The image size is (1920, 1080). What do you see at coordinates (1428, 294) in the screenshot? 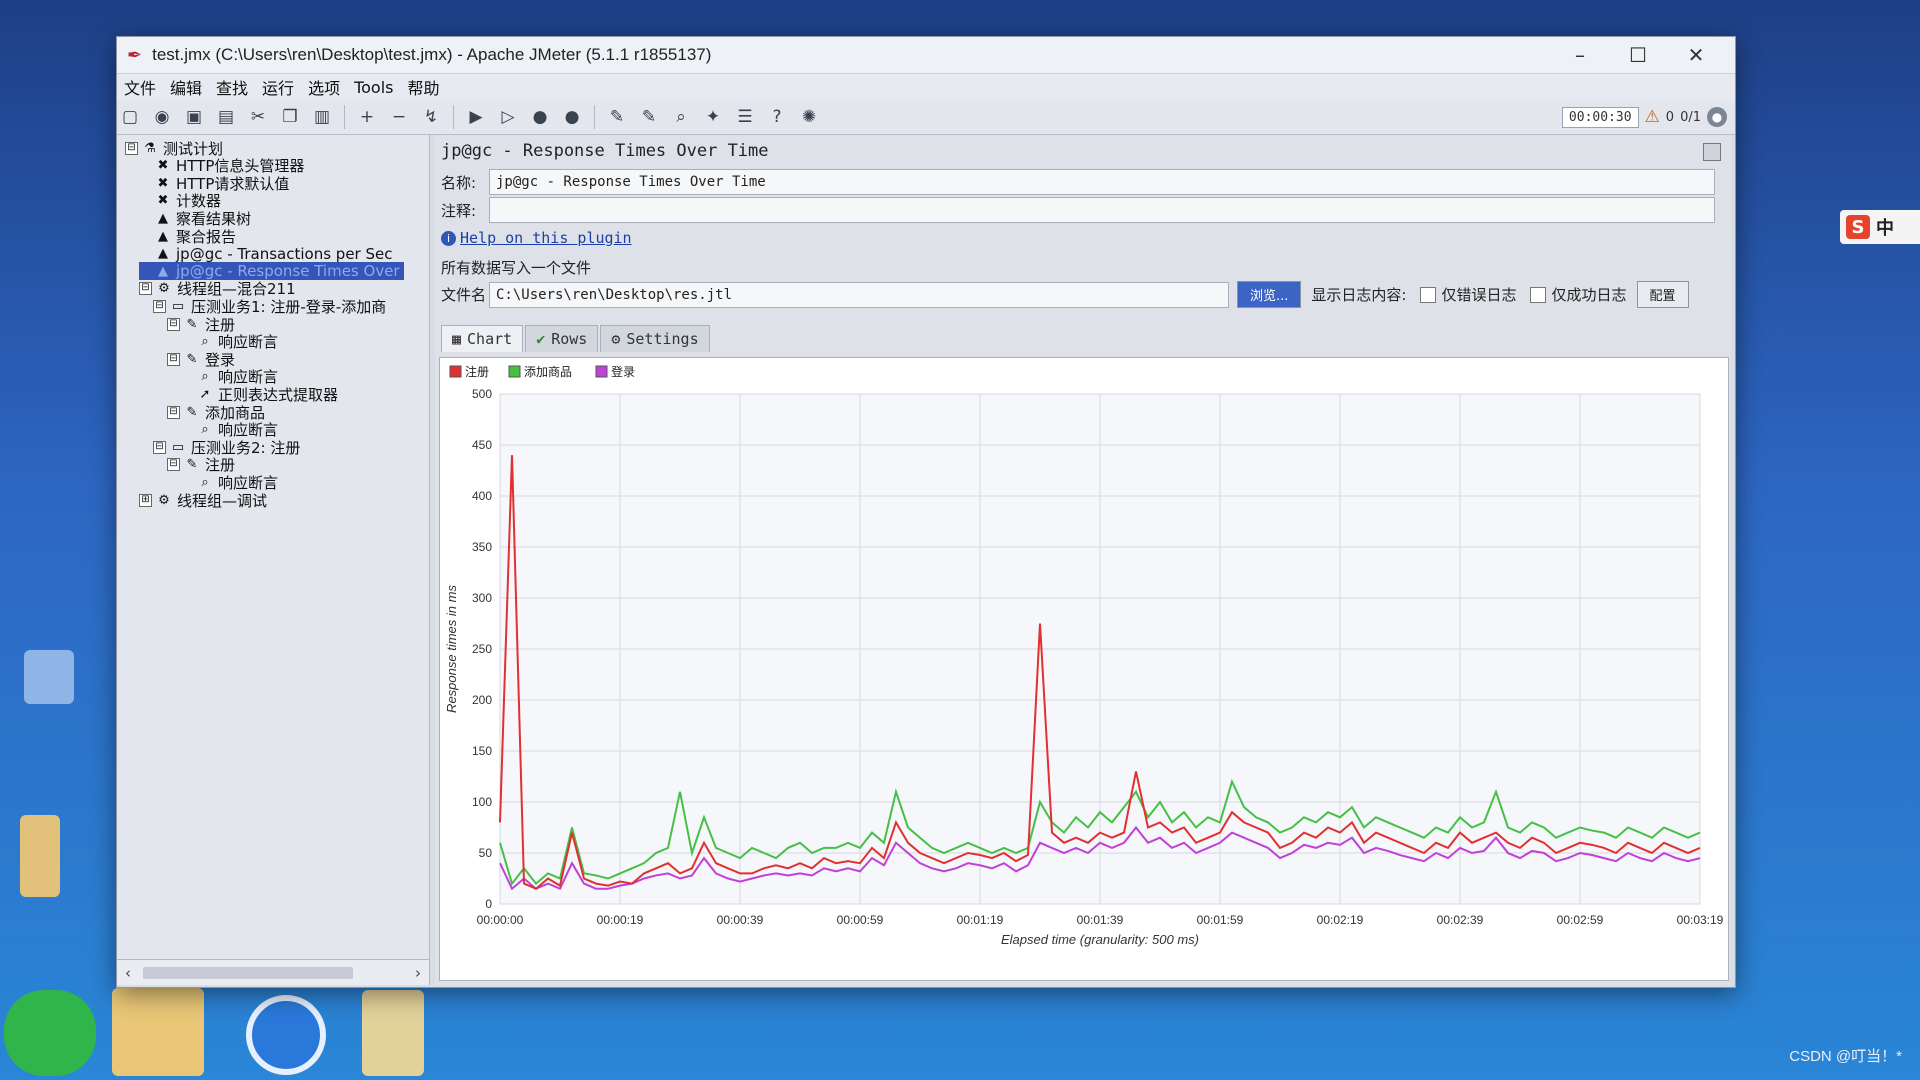
I see `errors-only-checkbox` at bounding box center [1428, 294].